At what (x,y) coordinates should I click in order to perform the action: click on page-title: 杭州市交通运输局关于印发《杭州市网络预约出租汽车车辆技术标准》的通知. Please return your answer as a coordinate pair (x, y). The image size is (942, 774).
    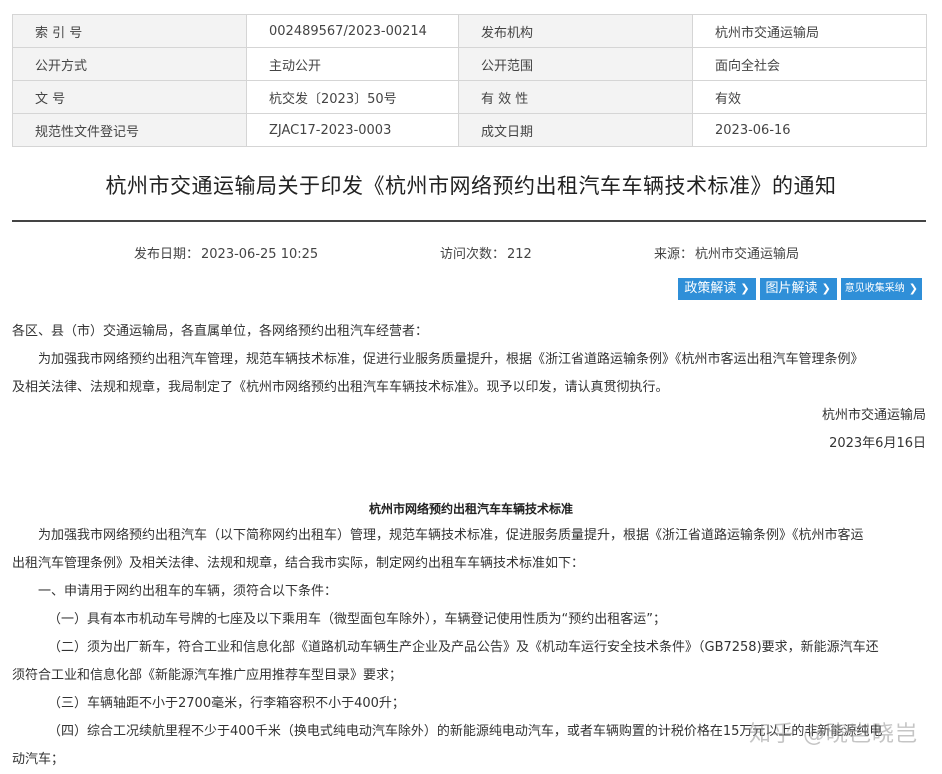
    Looking at the image, I should click on (471, 186).